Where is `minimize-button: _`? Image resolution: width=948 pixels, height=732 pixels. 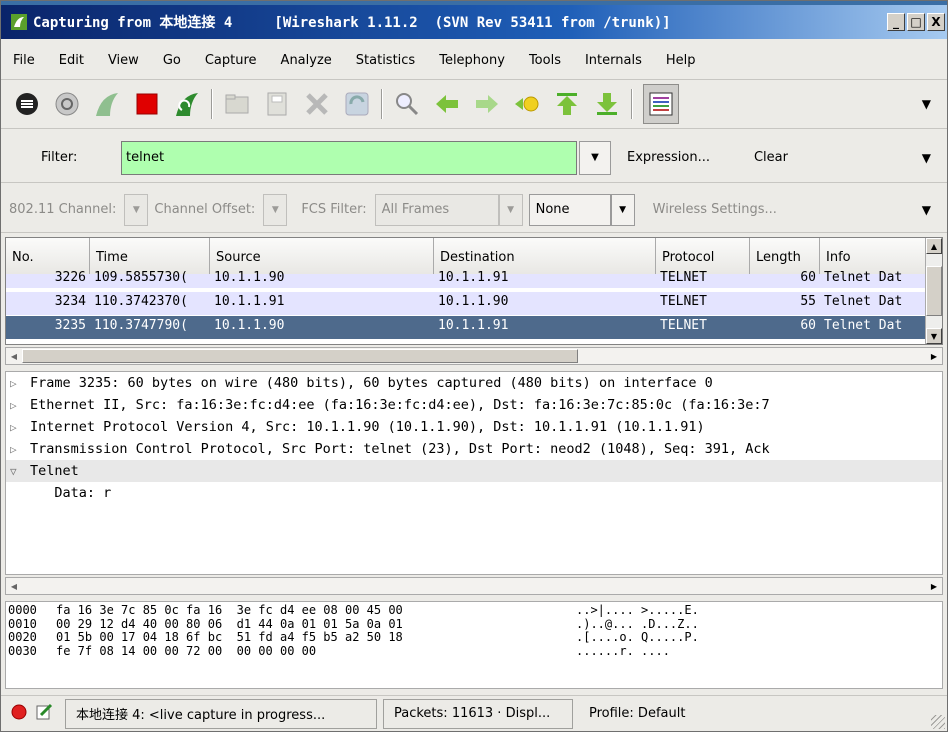
minimize-button: _ is located at coordinates (896, 22).